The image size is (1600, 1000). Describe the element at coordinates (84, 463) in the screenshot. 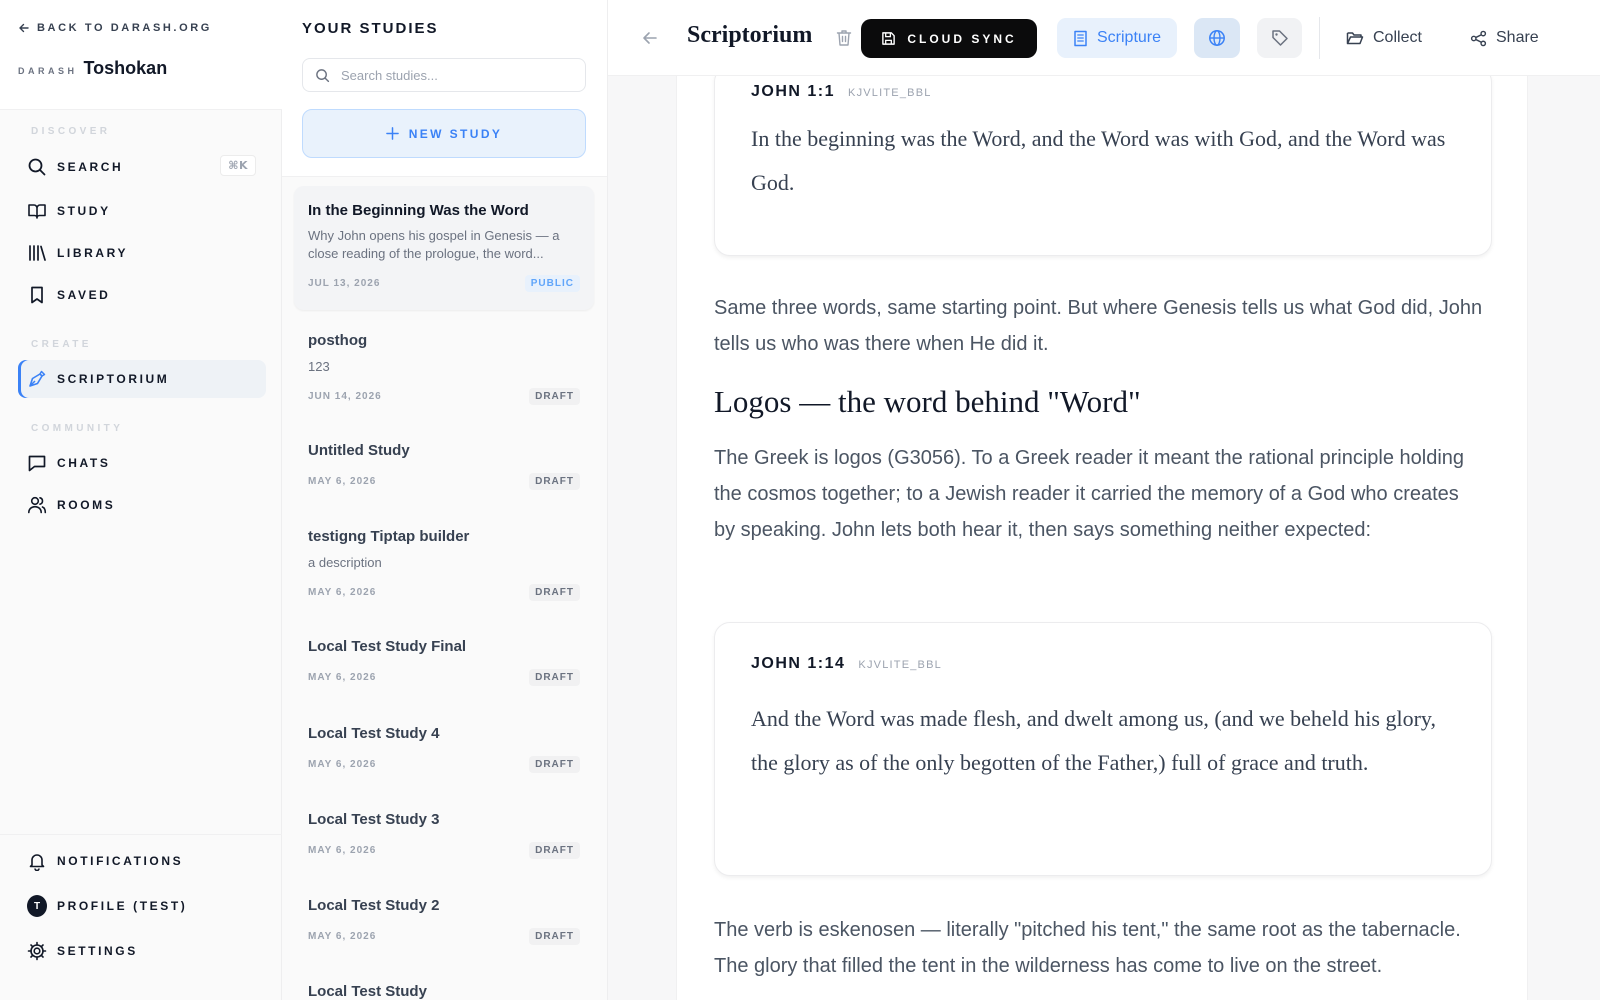

I see `sidebar-item-label: CHATS` at that location.